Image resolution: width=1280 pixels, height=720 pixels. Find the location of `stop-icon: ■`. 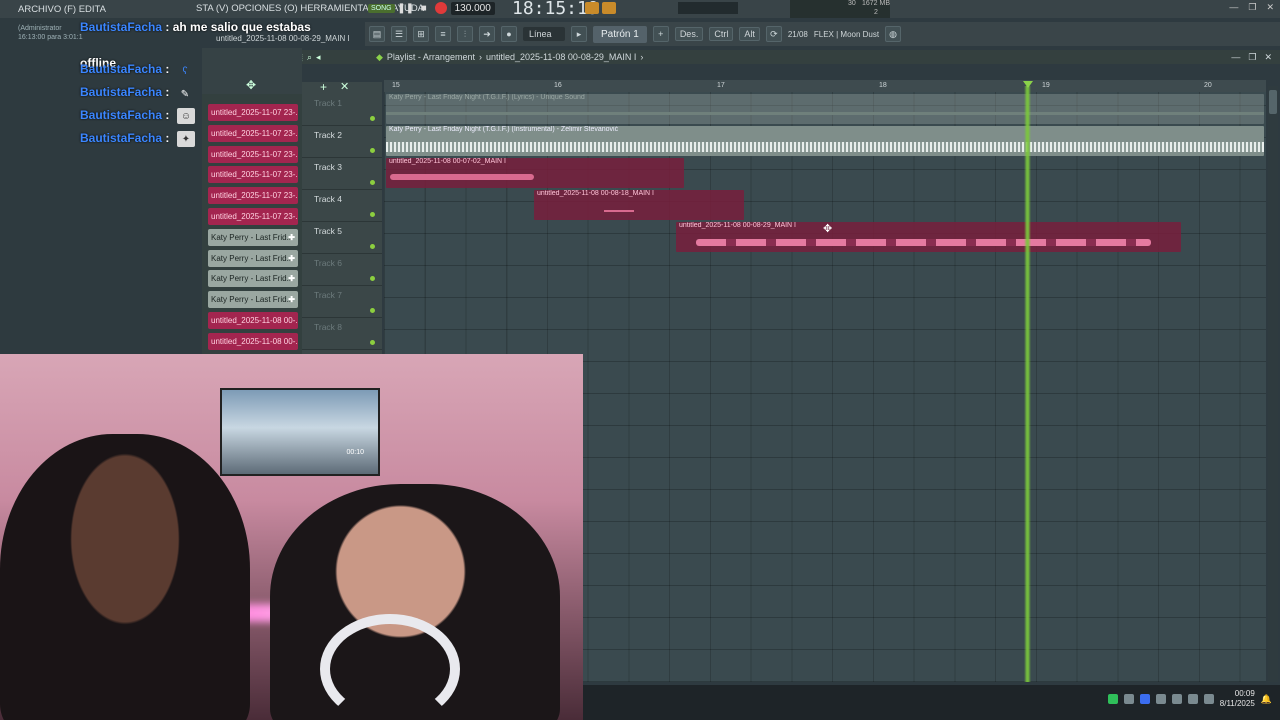

stop-icon: ■ is located at coordinates (424, 8).